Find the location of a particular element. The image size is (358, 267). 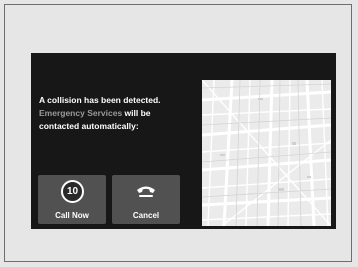

countdown-timer: 10 is located at coordinates (72, 191).